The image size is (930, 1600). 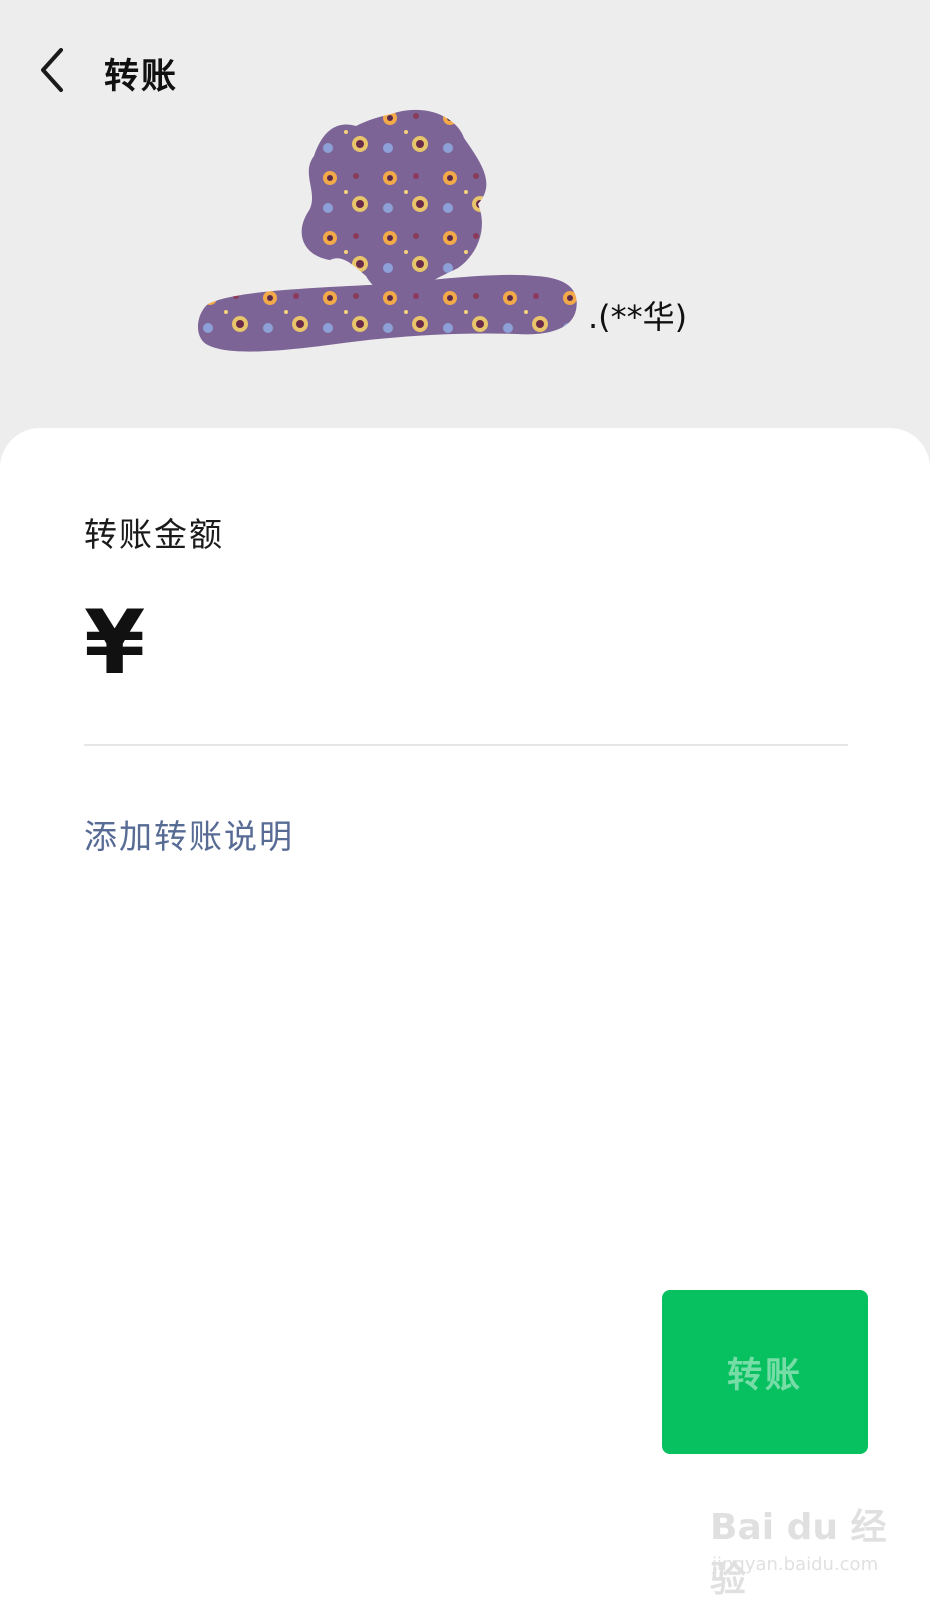 I want to click on add-note-link: 添加转账说明, so click(x=189, y=834).